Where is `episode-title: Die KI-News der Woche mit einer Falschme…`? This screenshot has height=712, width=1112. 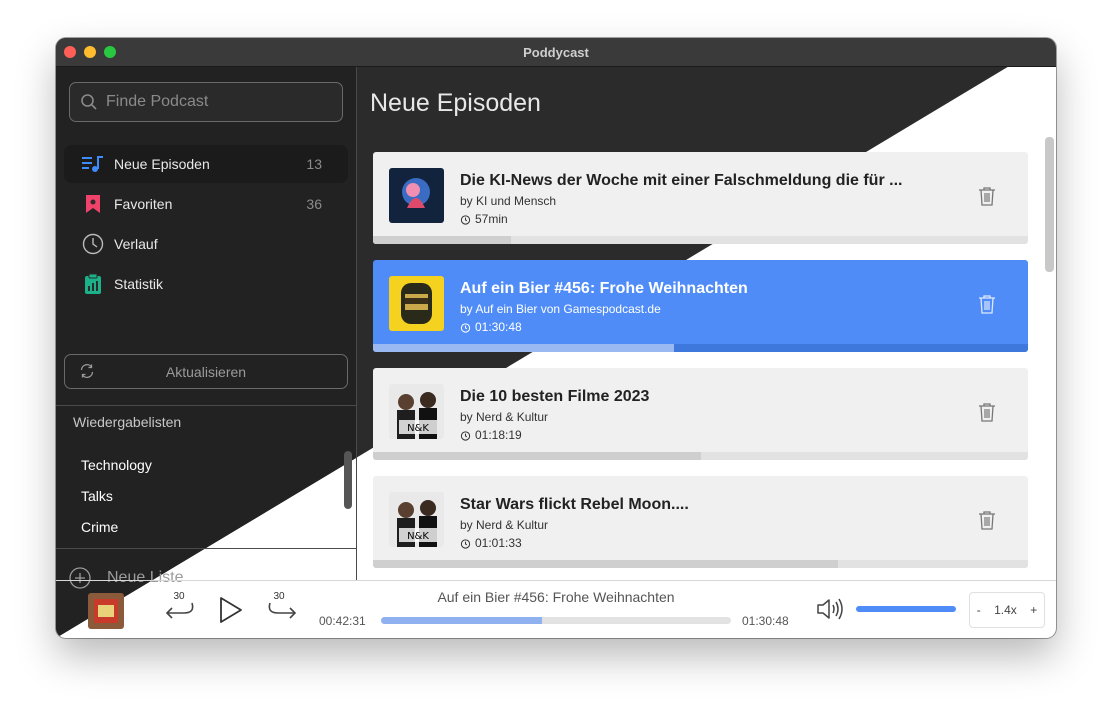 episode-title: Die KI-News der Woche mit einer Falschme… is located at coordinates (681, 180).